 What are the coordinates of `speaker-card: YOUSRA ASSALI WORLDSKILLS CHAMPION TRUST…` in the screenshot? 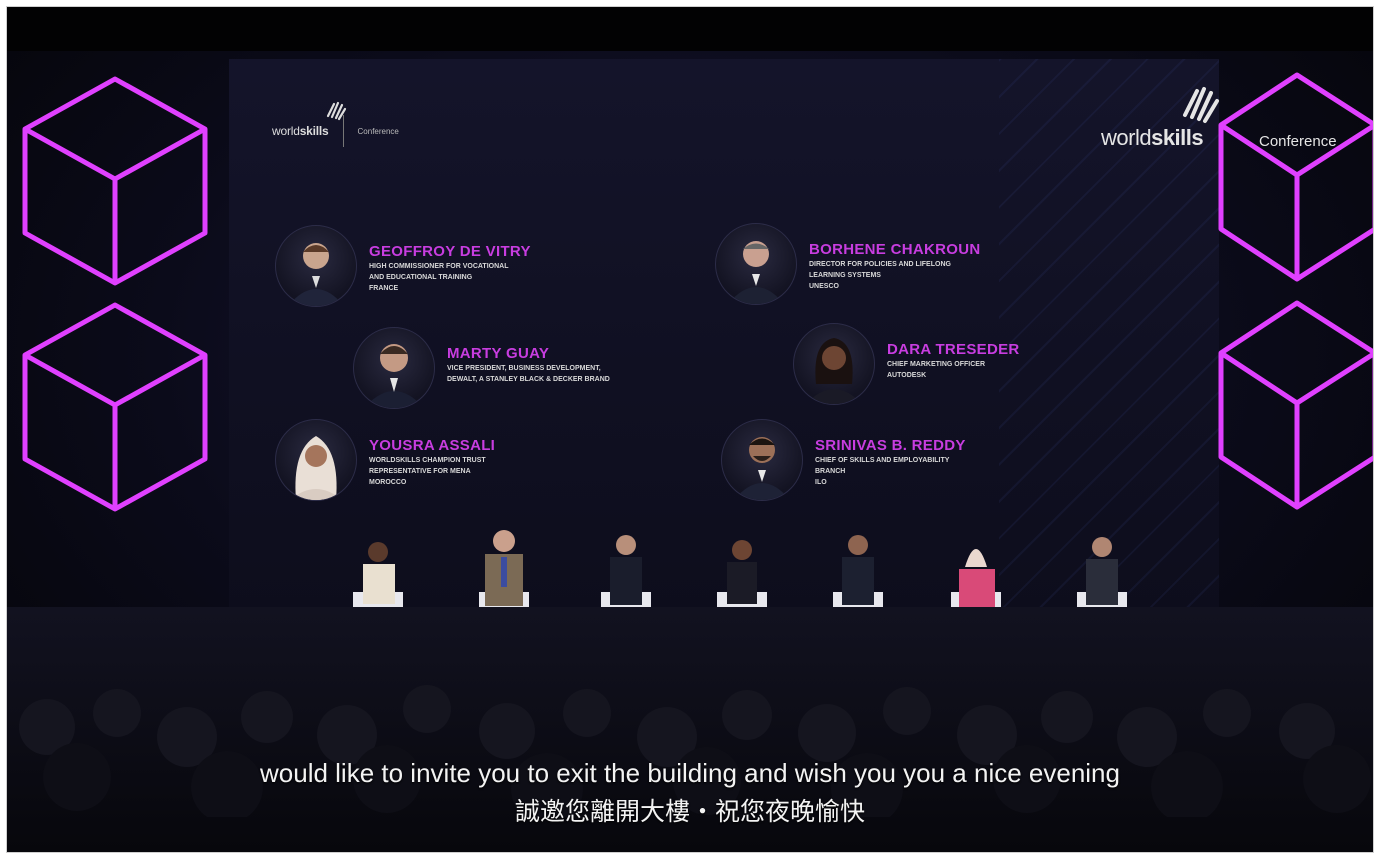 It's located at (385, 460).